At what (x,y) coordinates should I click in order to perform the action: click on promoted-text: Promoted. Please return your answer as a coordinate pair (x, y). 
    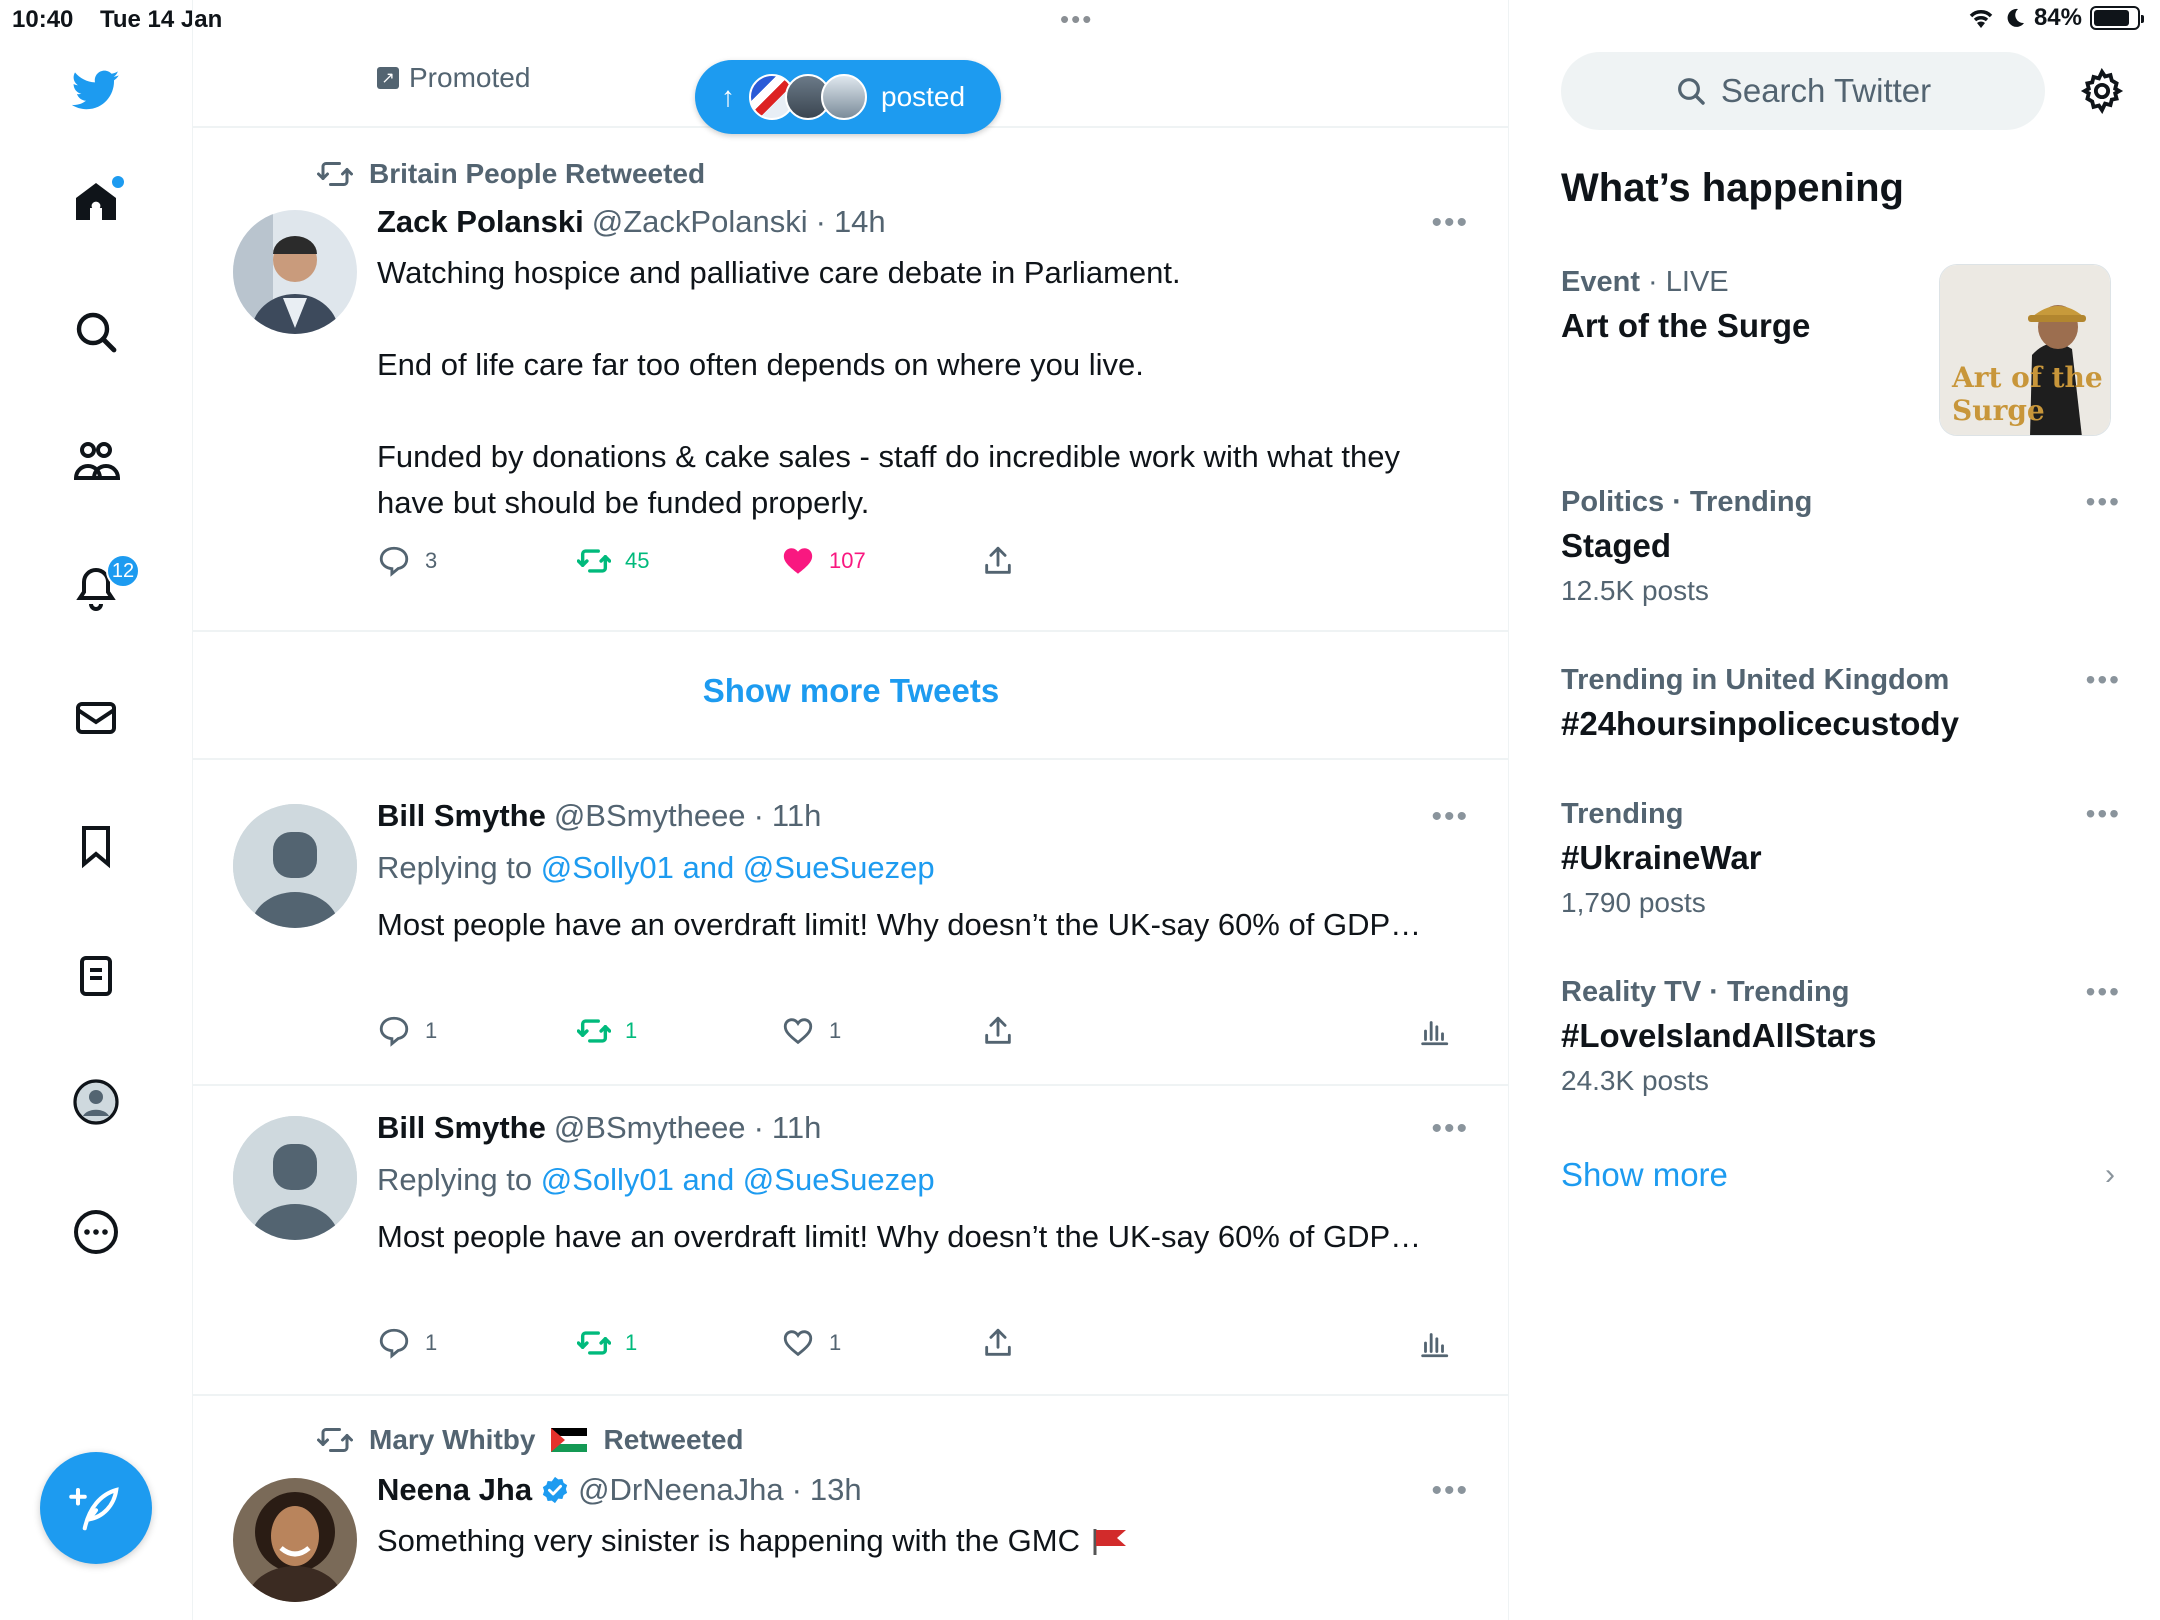
    Looking at the image, I should click on (470, 77).